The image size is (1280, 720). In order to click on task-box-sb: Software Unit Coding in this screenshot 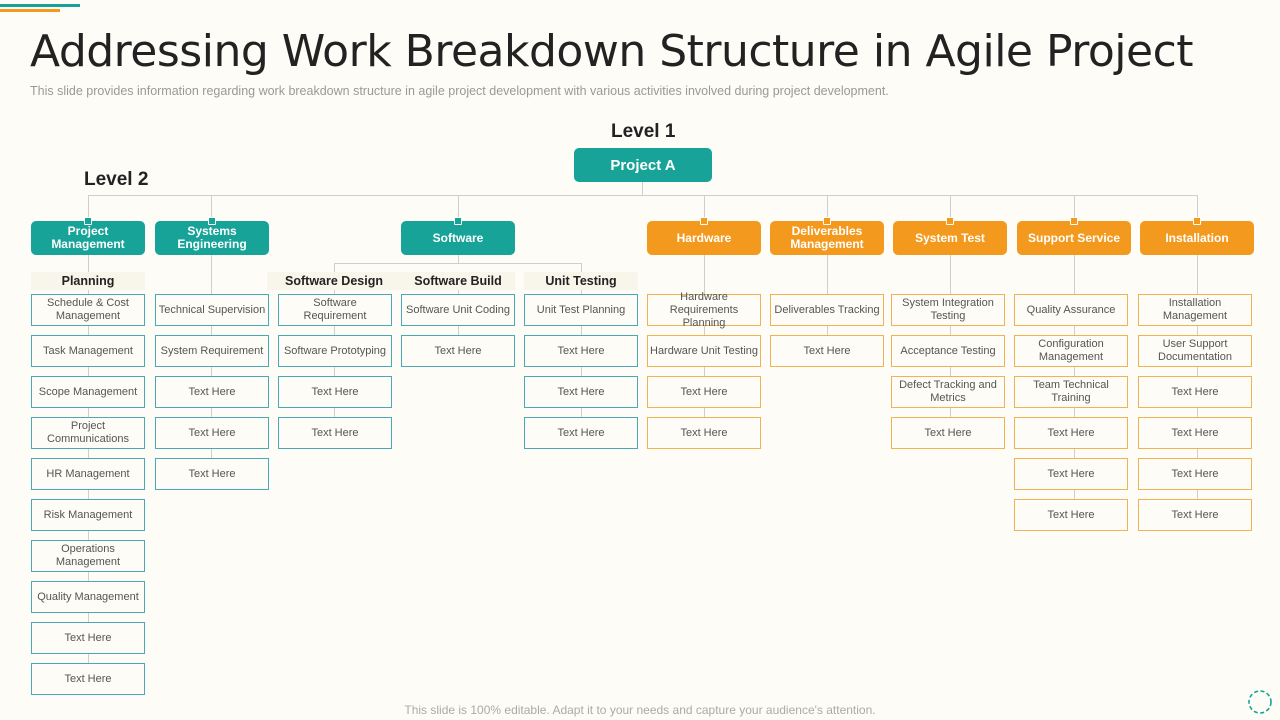, I will do `click(458, 310)`.